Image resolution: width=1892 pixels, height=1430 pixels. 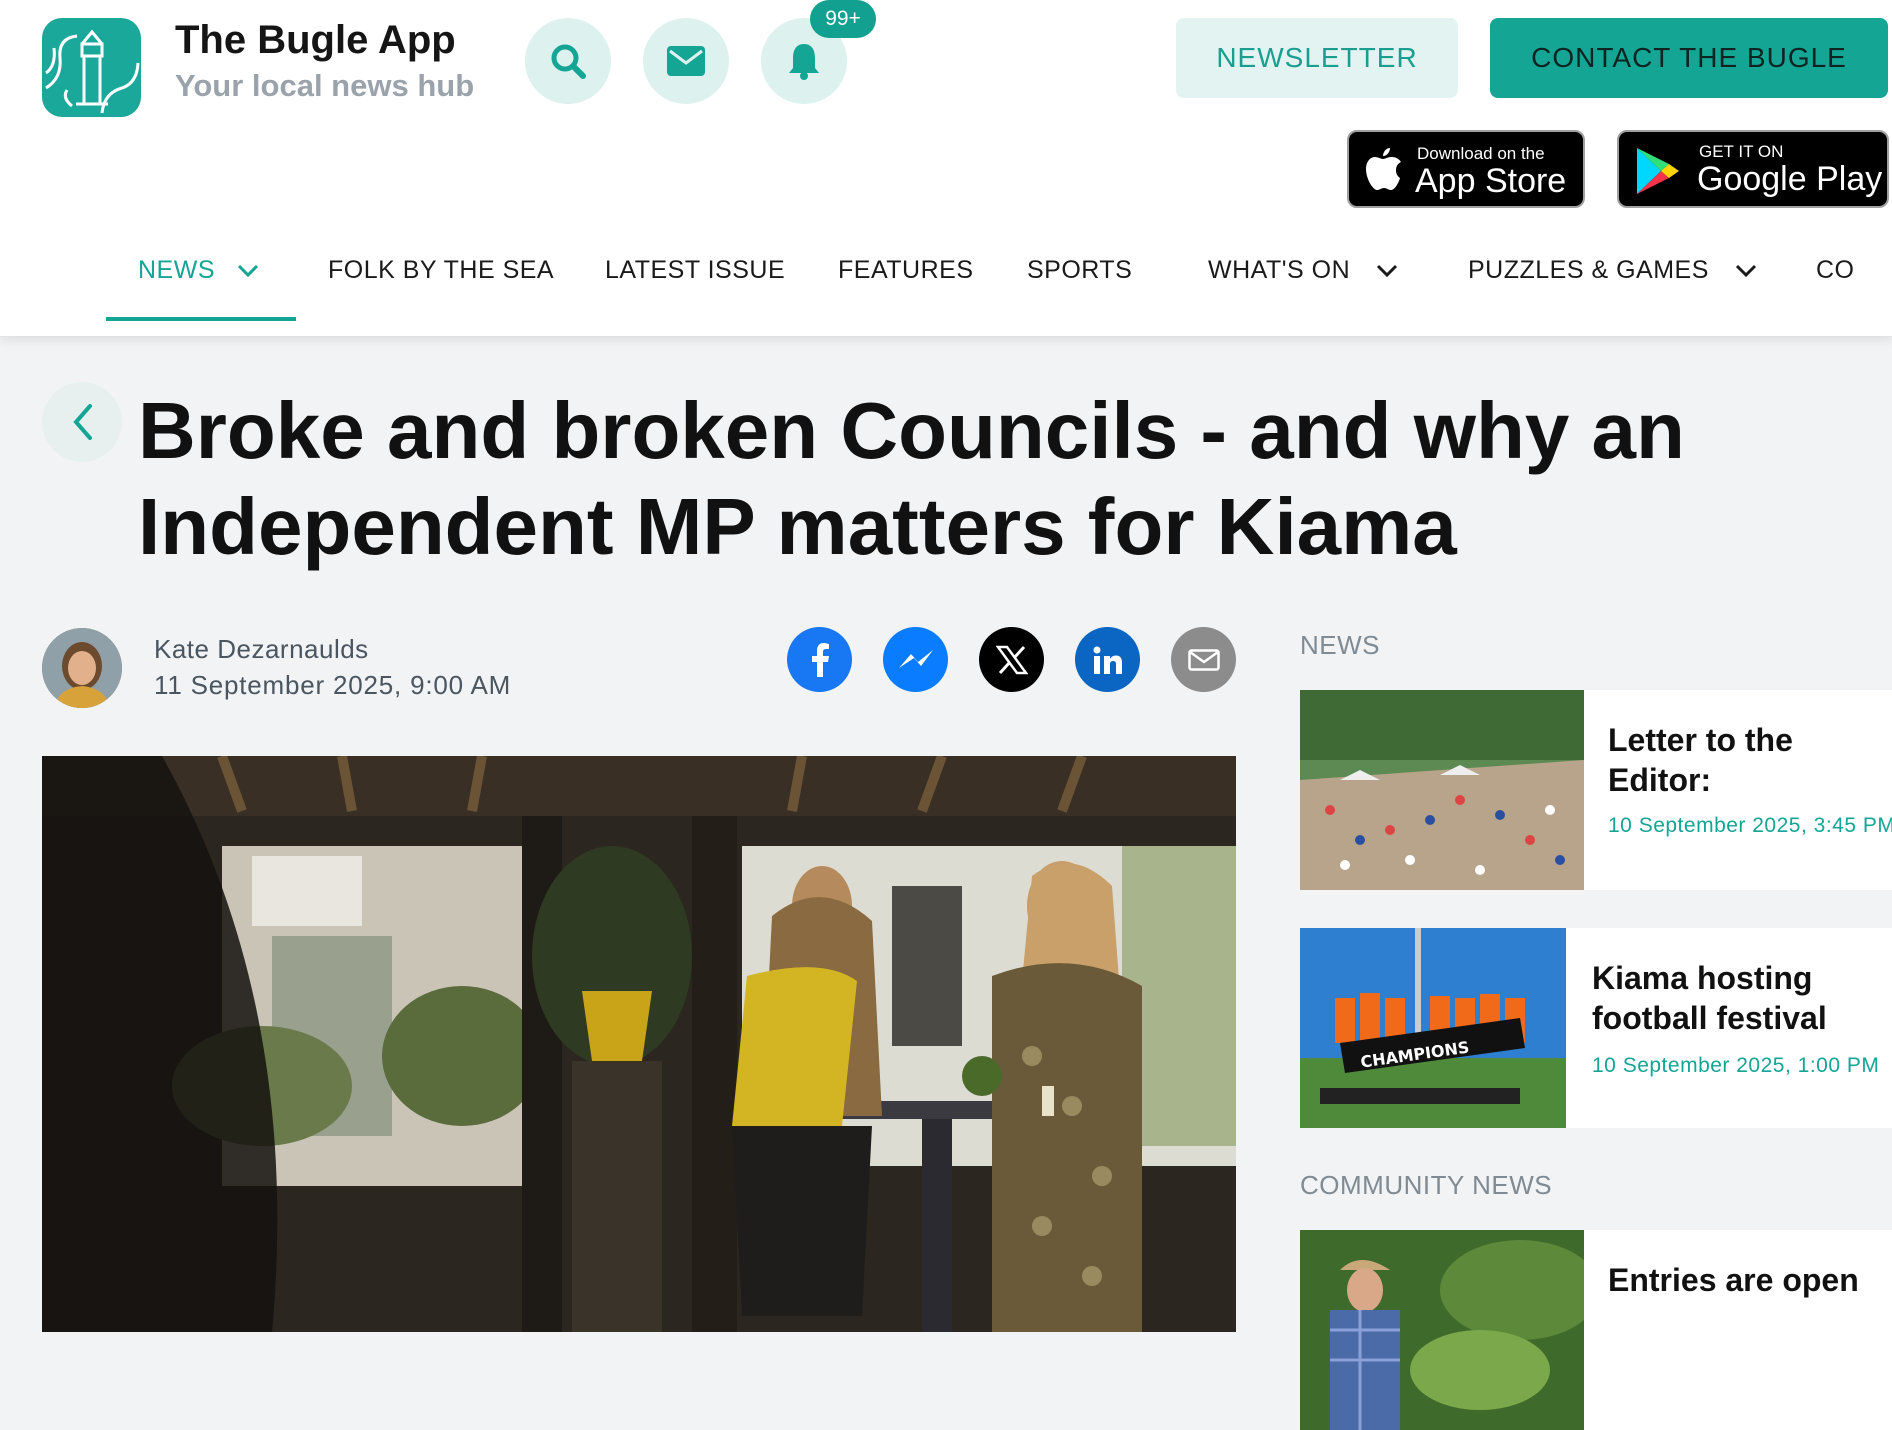 I want to click on author-name: Kate Dezarnaulds, so click(x=261, y=649).